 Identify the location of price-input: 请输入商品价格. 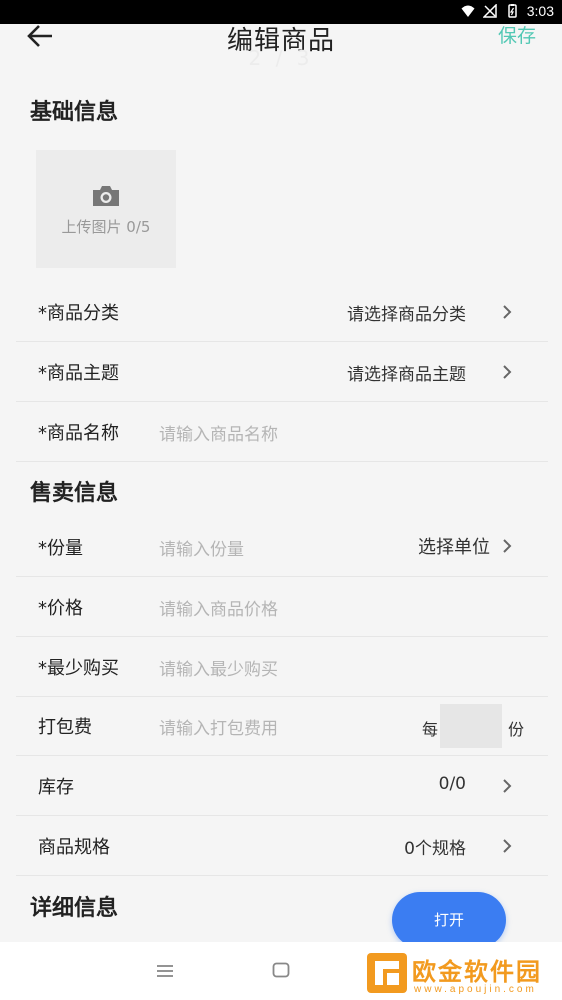
(218, 607).